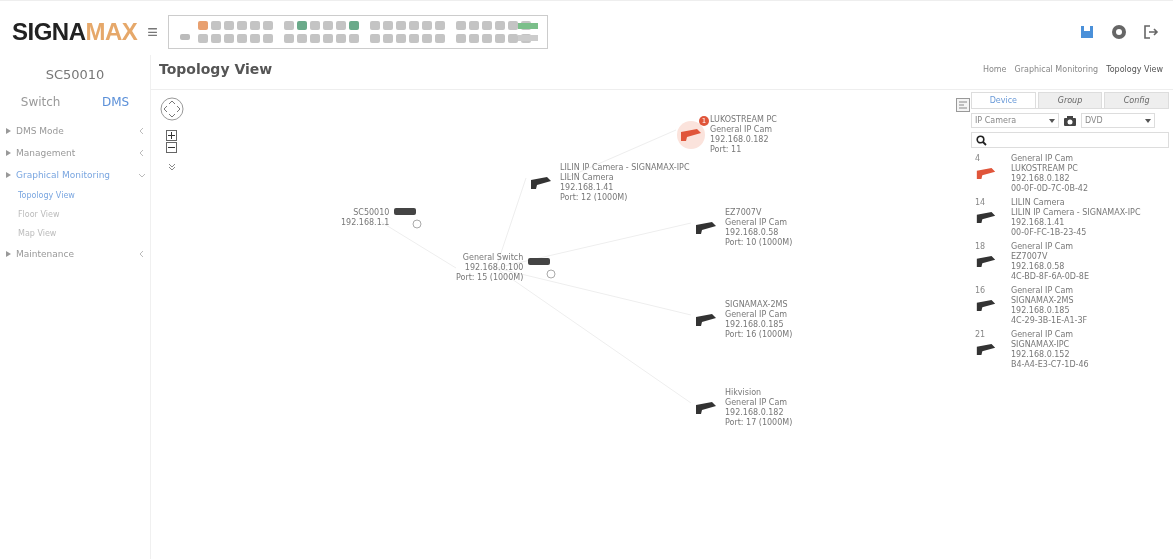 This screenshot has width=1173, height=559. I want to click on sidebar-item: DMS Mode, so click(75, 131).